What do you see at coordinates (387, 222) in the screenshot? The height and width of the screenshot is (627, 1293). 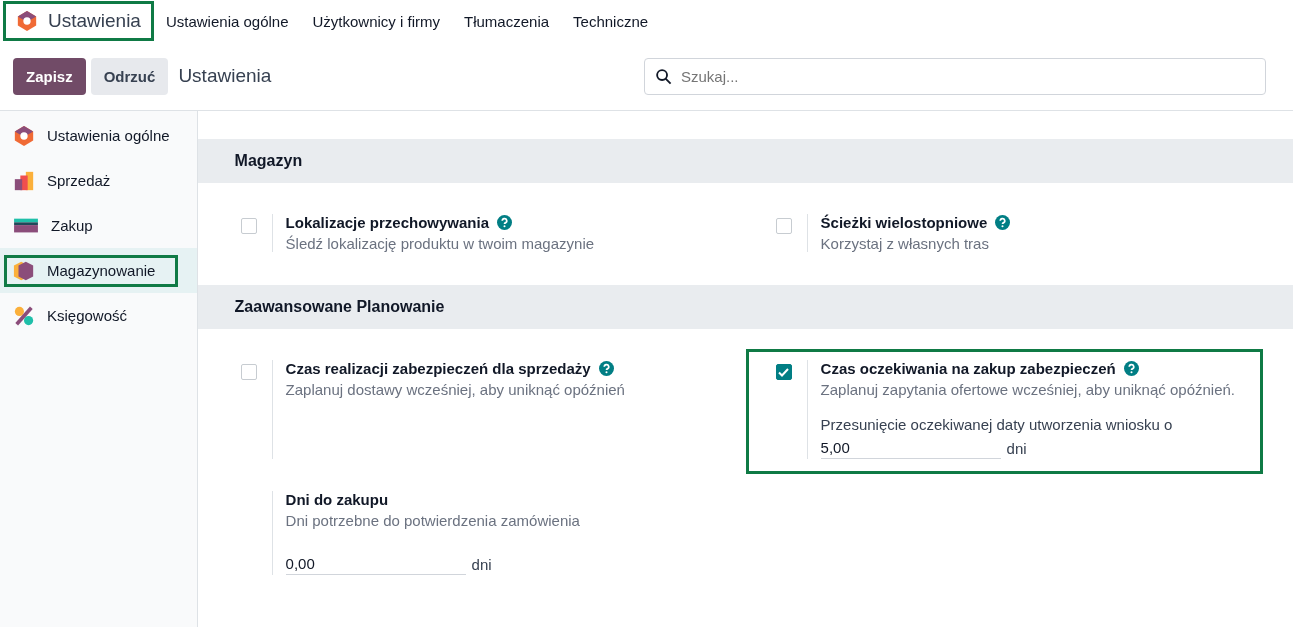 I see `setting-title: Lokalizacje przechowywania` at bounding box center [387, 222].